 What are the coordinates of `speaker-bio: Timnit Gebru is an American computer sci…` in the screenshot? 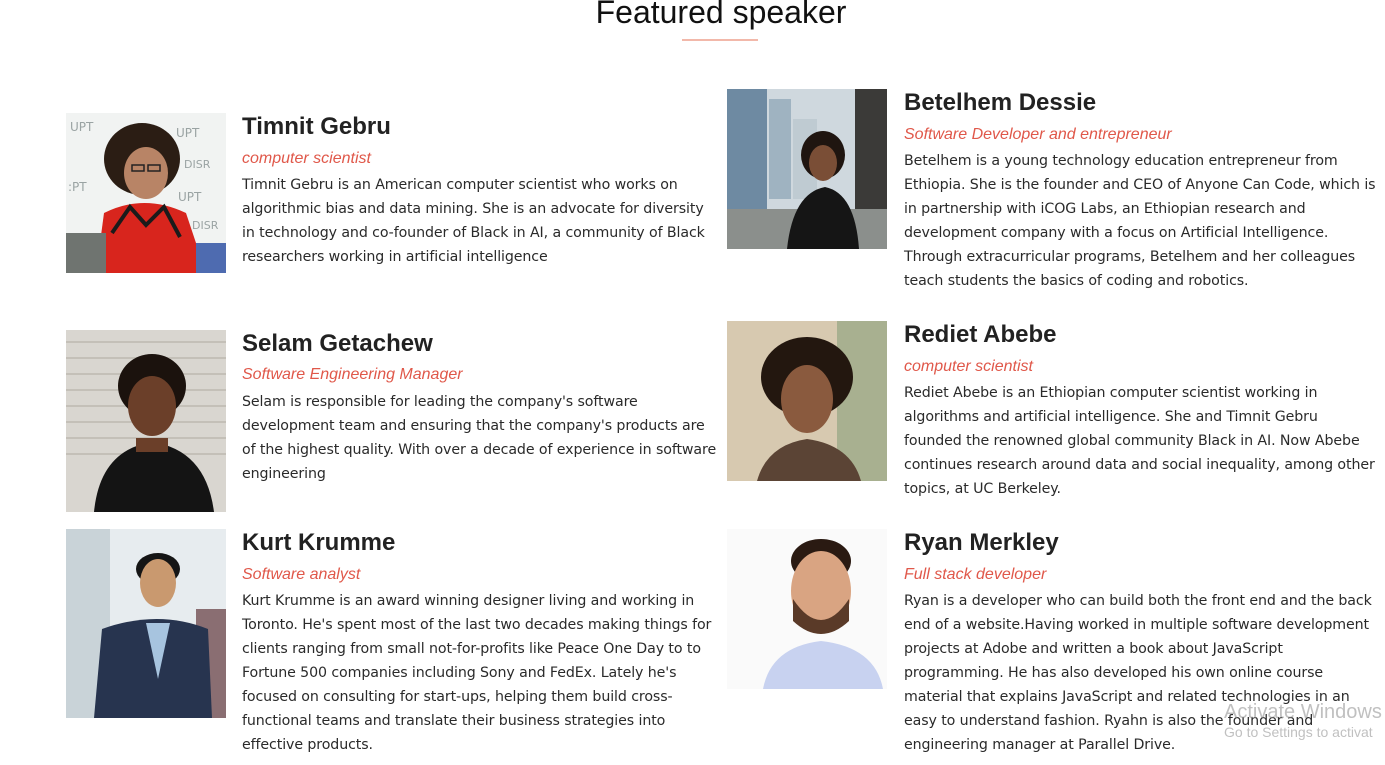 It's located at (473, 221).